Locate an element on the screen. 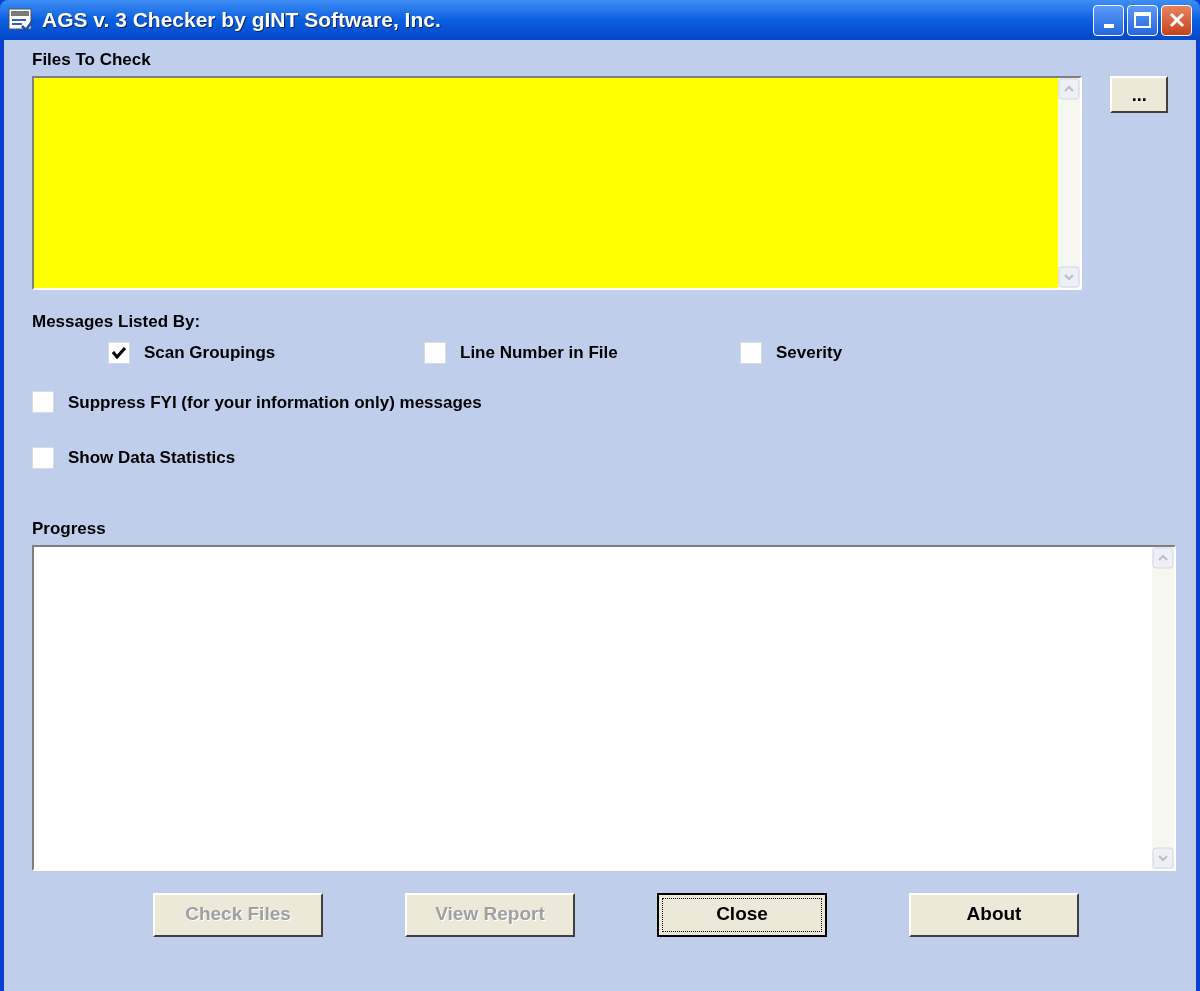 The image size is (1200, 991). window-title: AGS v. 3 Checker by gINT Software, Inc. is located at coordinates (241, 20).